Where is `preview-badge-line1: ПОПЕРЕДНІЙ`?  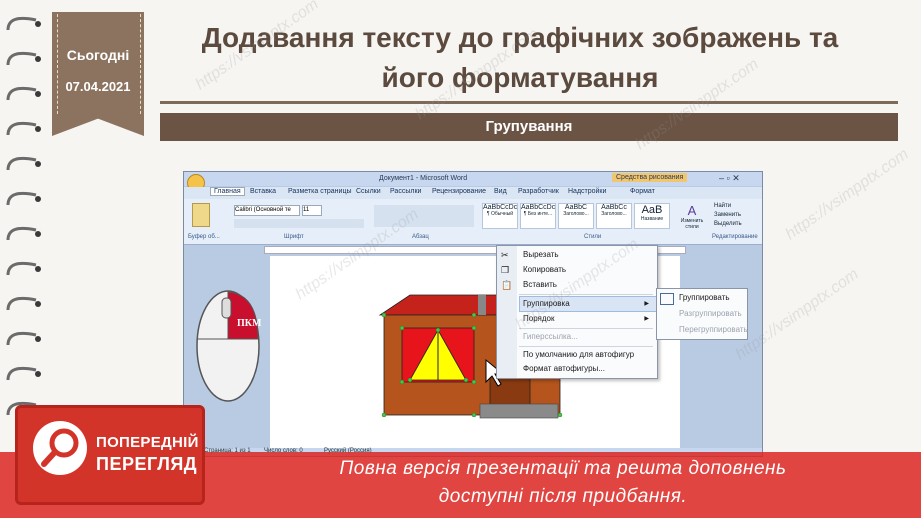
preview-badge-line1: ПОПЕРЕДНІЙ is located at coordinates (147, 442).